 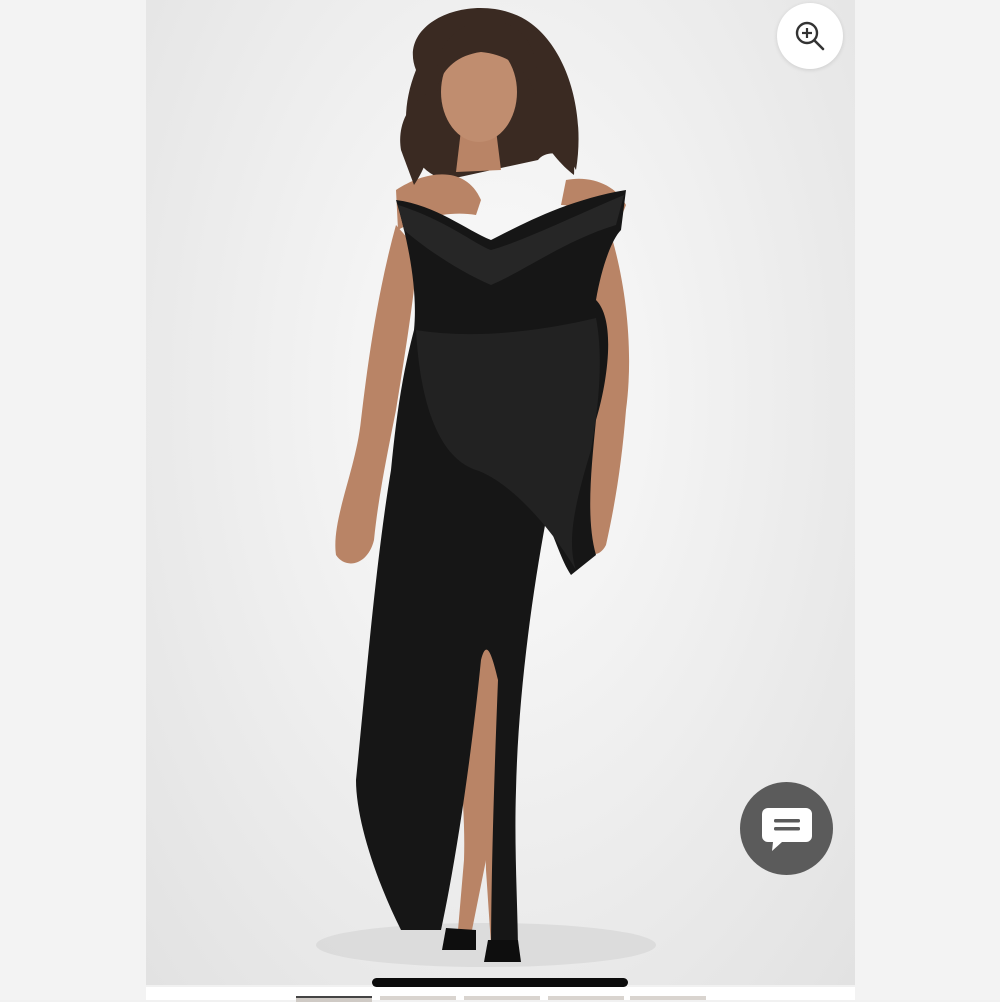 I want to click on chat-button, so click(x=786, y=828).